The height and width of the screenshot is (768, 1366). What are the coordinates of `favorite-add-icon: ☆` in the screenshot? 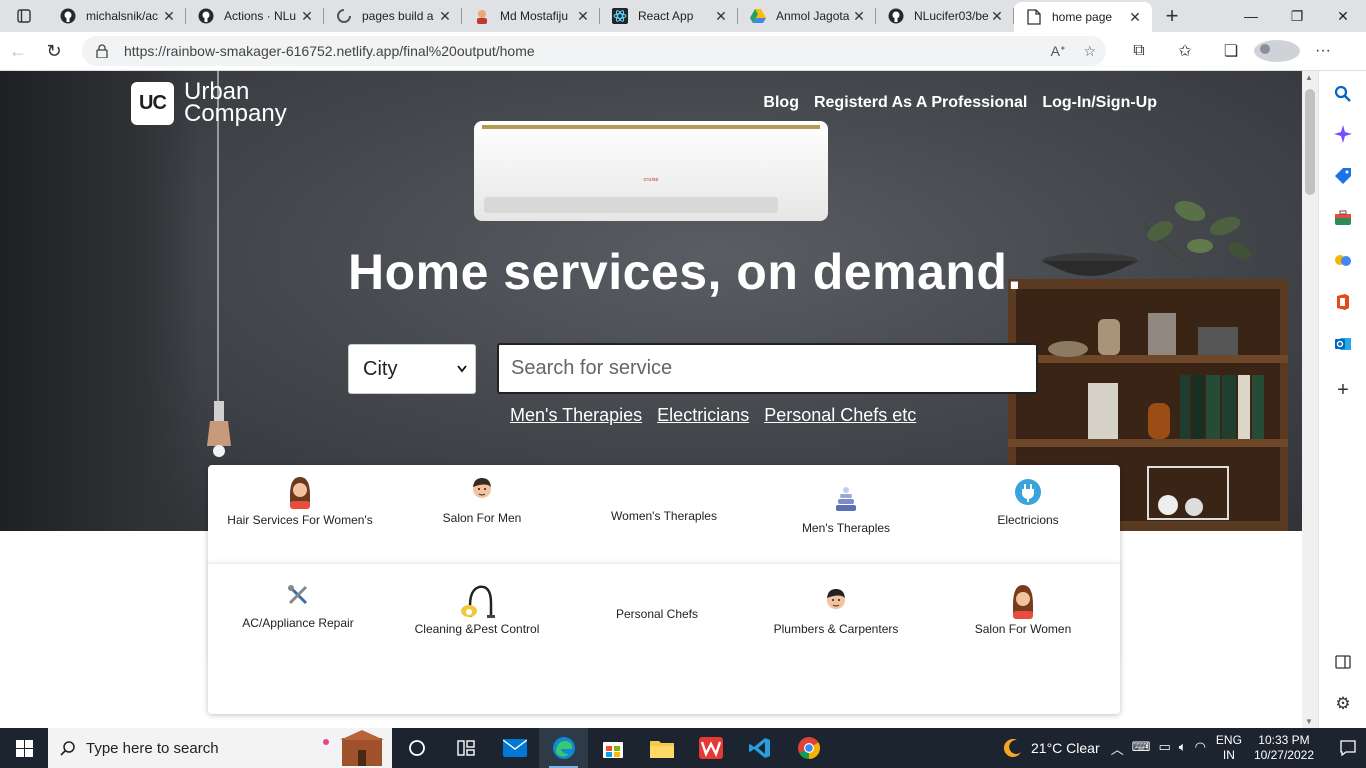 It's located at (1089, 51).